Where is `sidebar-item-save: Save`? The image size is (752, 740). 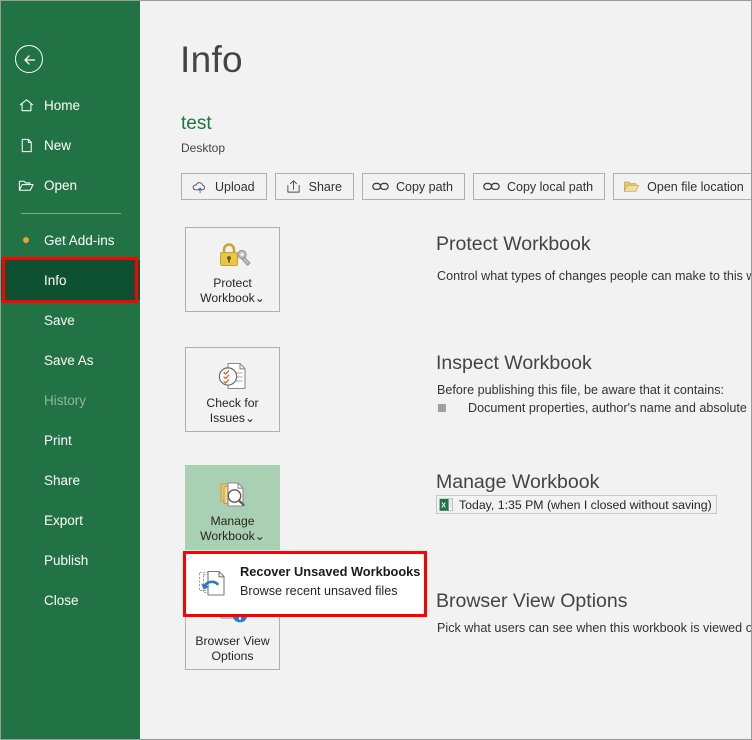 sidebar-item-save: Save is located at coordinates (70, 320).